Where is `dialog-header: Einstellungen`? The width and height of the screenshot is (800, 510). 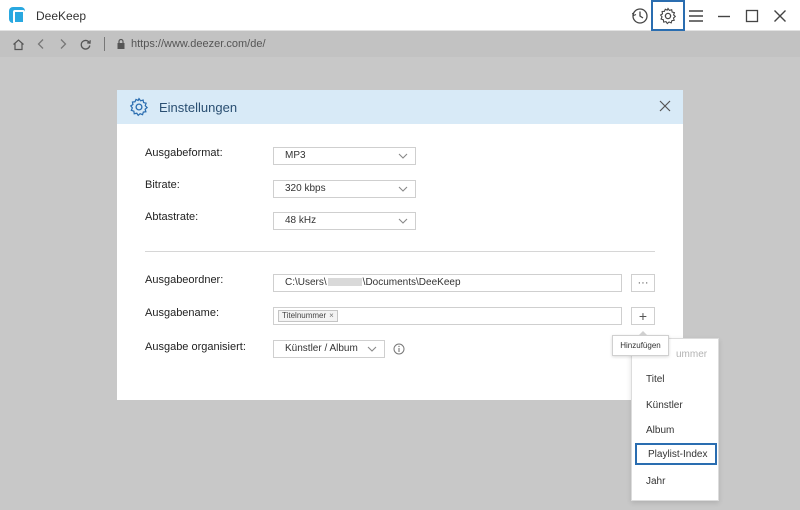
dialog-header: Einstellungen is located at coordinates (400, 107).